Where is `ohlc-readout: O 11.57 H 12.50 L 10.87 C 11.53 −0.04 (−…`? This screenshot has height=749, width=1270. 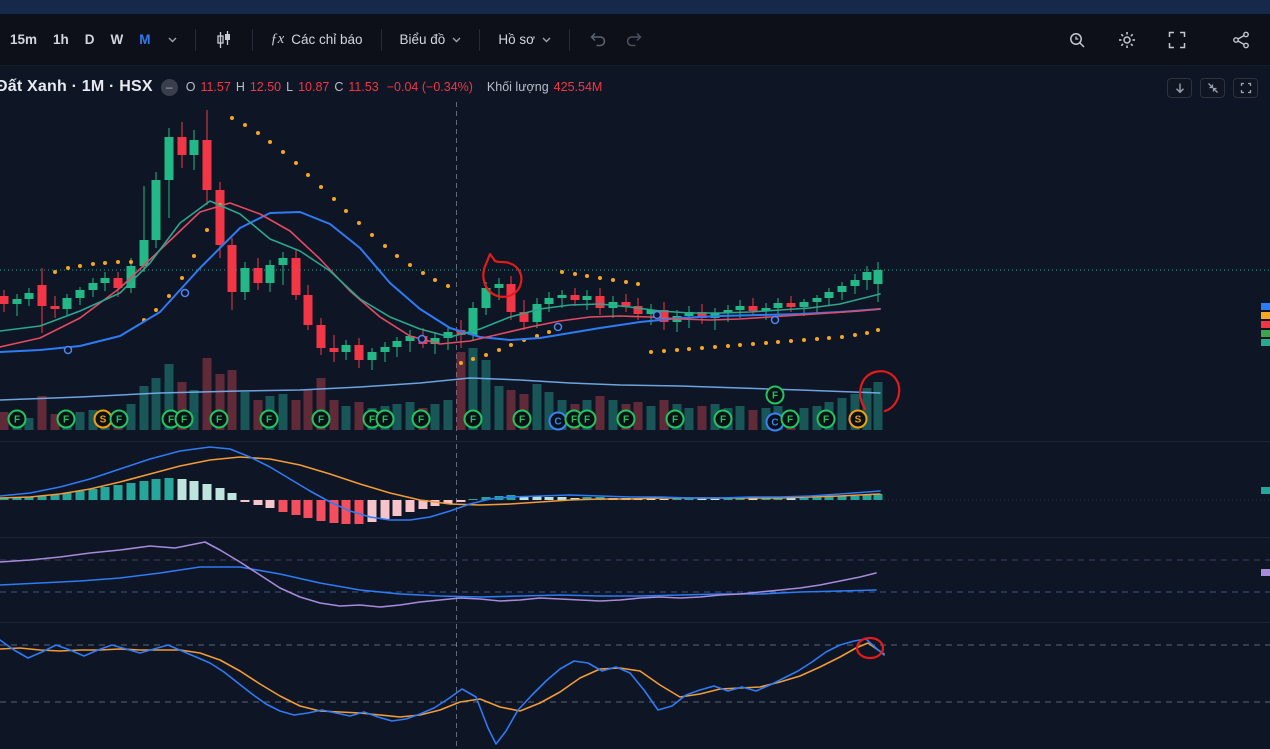
ohlc-readout: O 11.57 H 12.50 L 10.87 C 11.53 −0.04 (−… is located at coordinates (329, 87).